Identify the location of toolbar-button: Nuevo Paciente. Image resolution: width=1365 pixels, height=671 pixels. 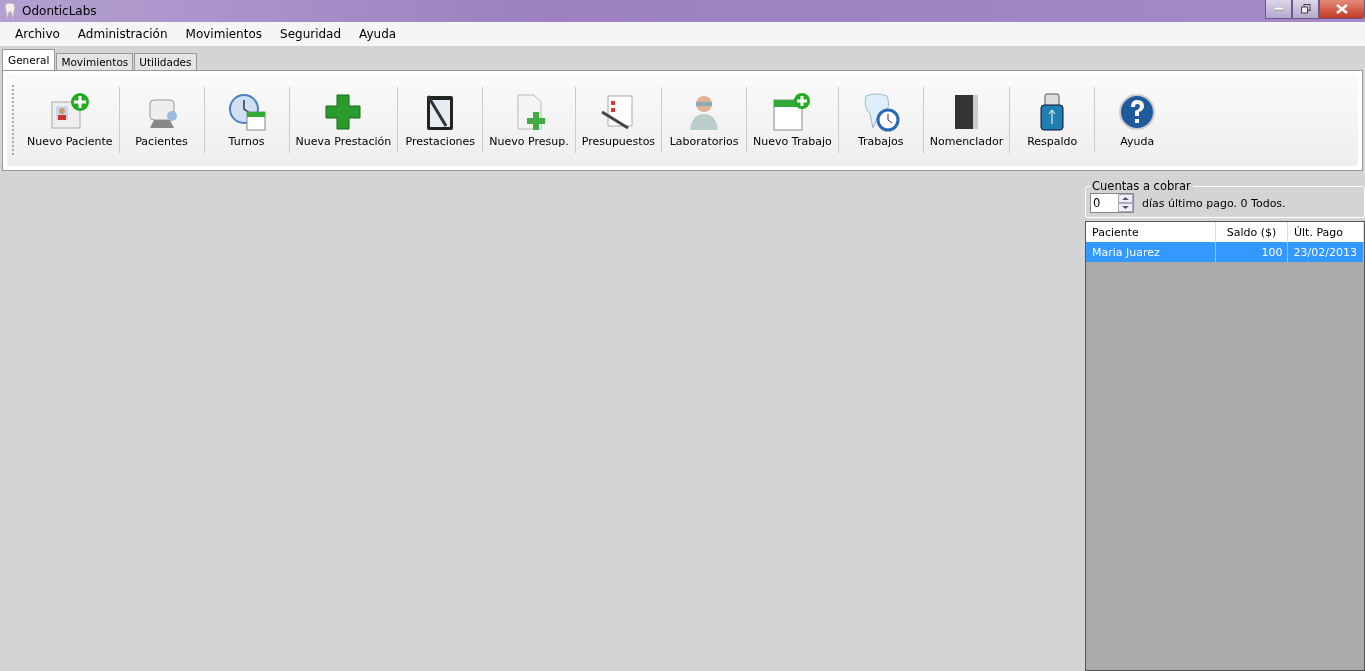
(70, 120).